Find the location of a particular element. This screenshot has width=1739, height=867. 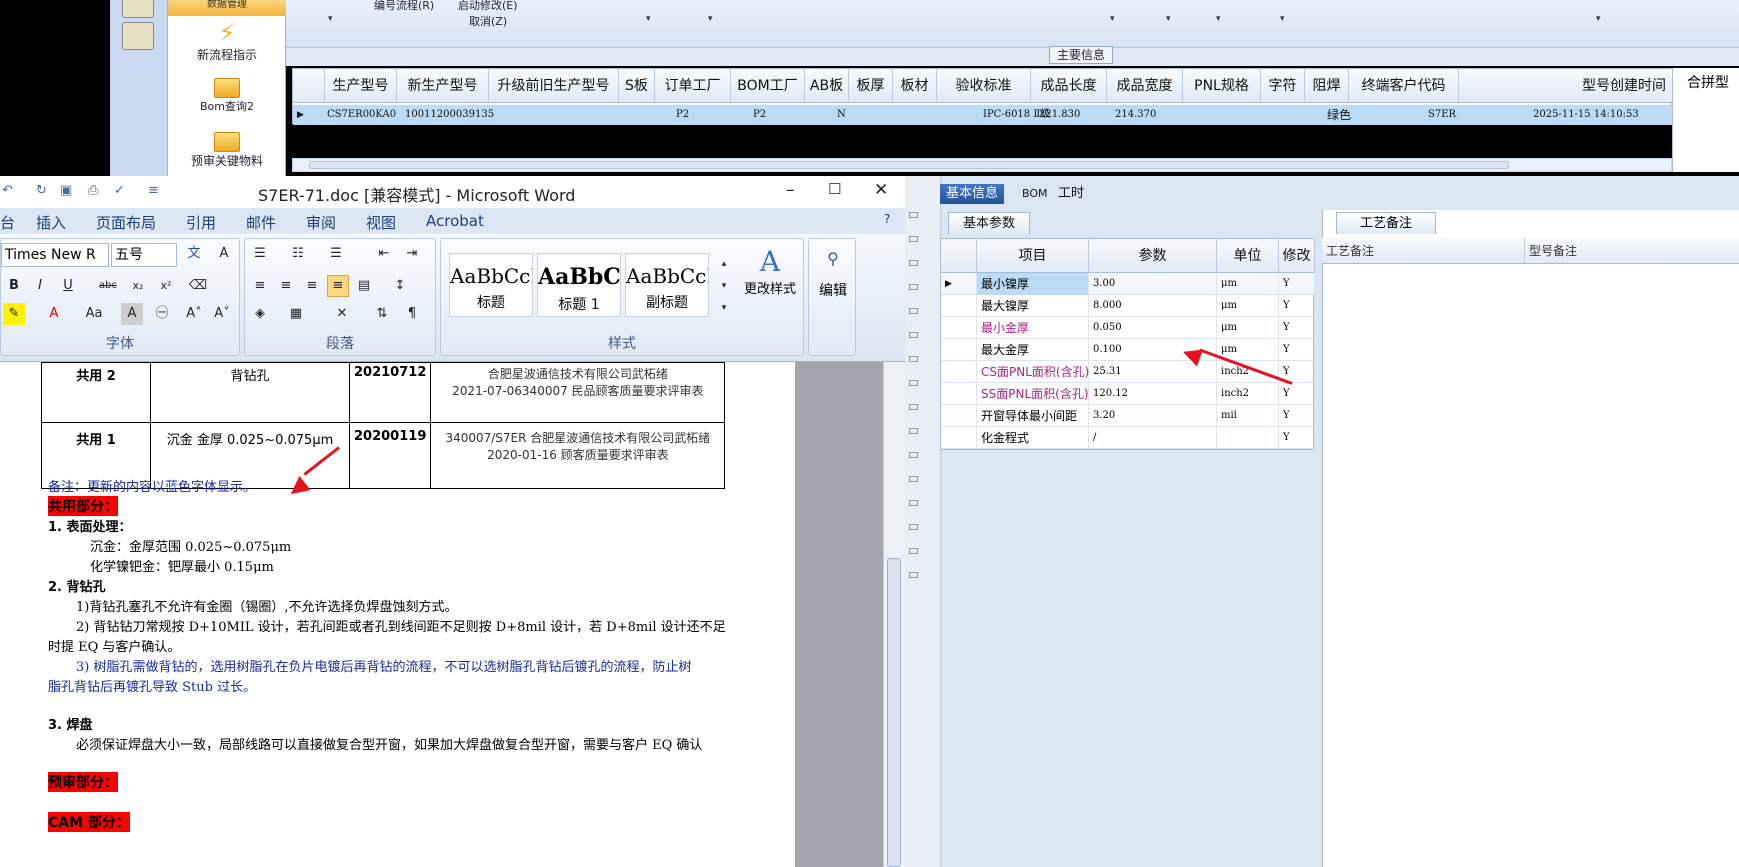

col-header: 单位 is located at coordinates (1248, 256).